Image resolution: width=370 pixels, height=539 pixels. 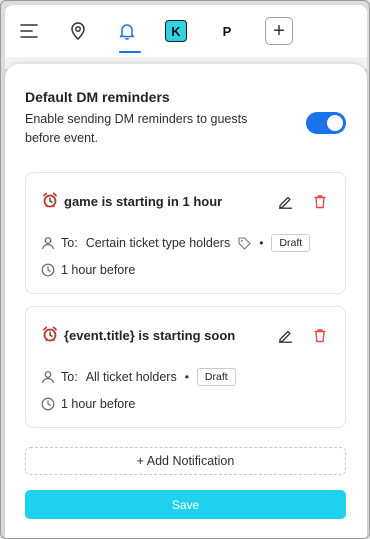 I want to click on reminder-title-text: game is starting in 1 hour, so click(x=143, y=201).